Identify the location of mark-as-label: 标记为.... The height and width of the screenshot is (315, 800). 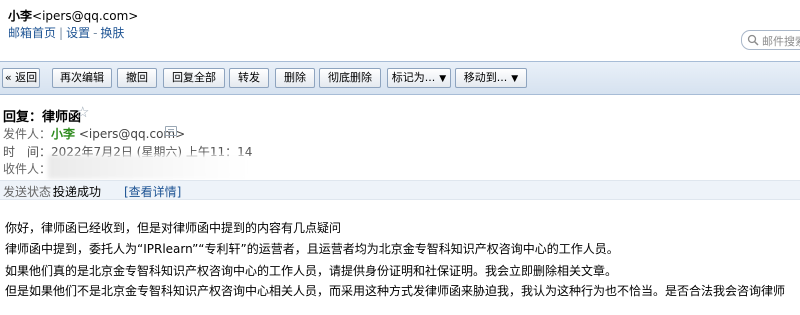
(413, 77).